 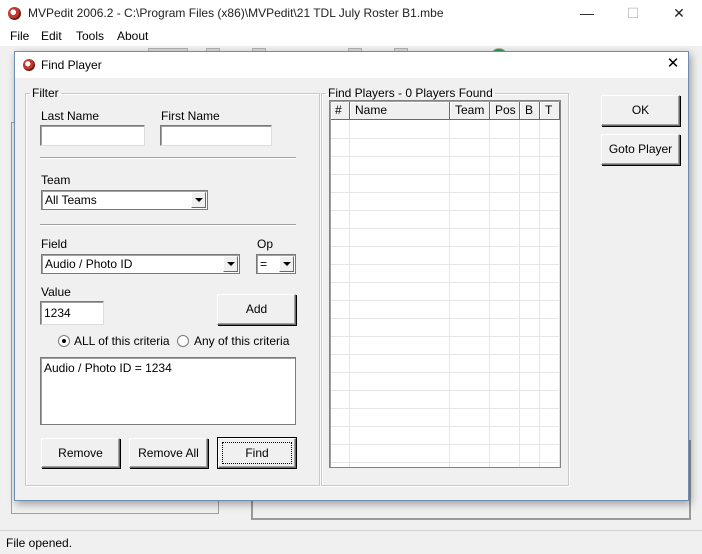 I want to click on field-select-value: Audio / Photo ID, so click(x=89, y=264).